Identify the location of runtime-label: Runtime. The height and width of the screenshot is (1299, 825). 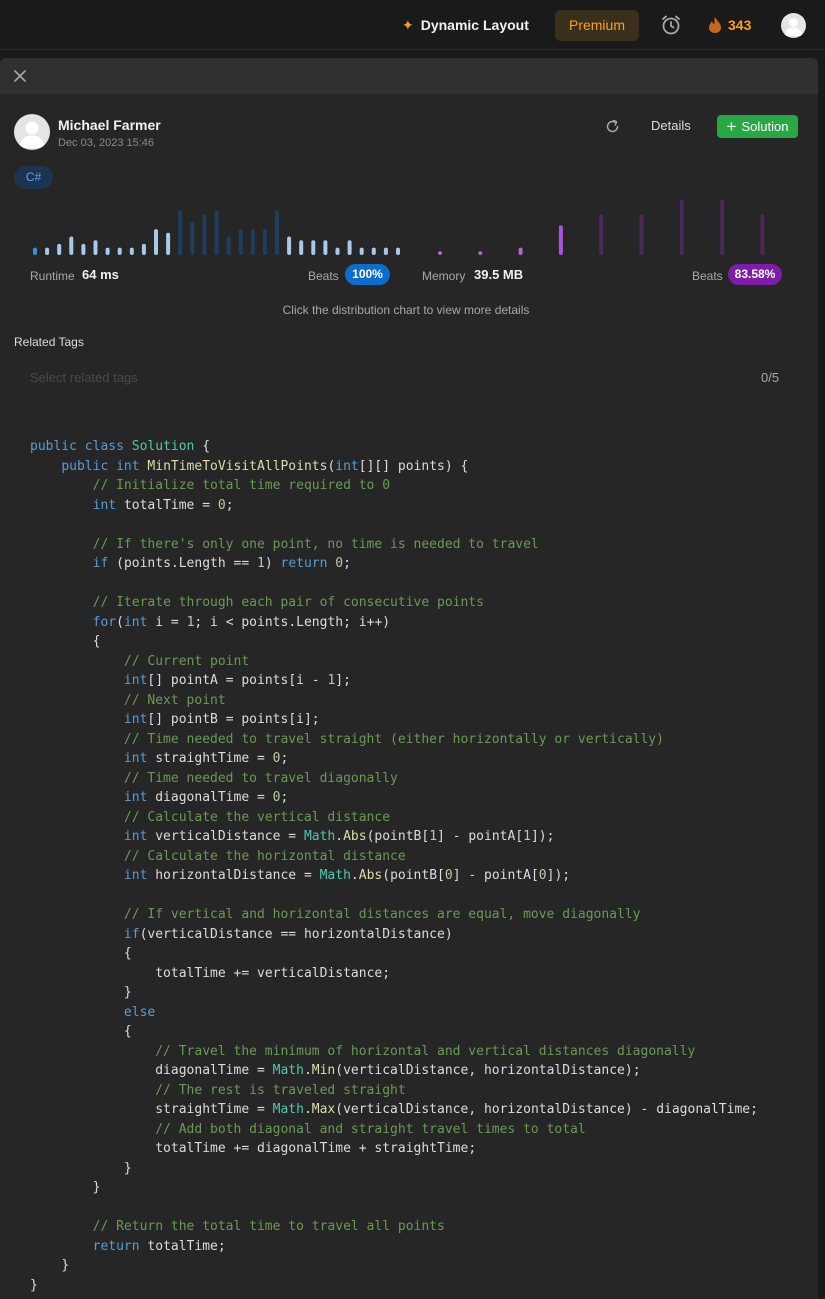
(52, 276).